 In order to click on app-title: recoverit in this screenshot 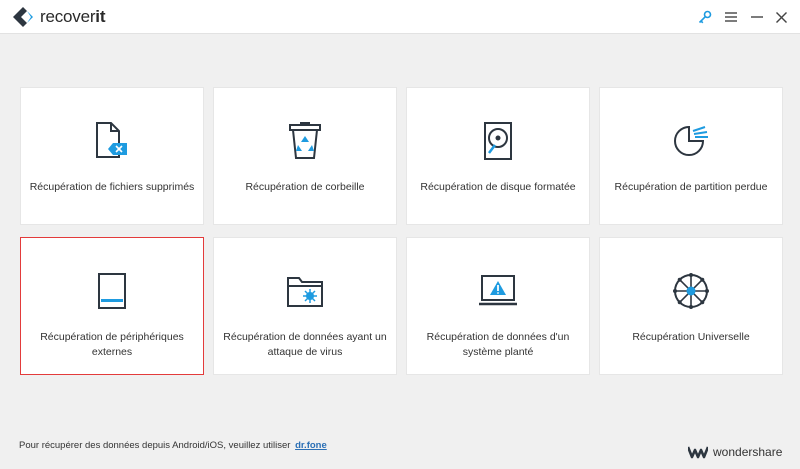, I will do `click(72, 17)`.